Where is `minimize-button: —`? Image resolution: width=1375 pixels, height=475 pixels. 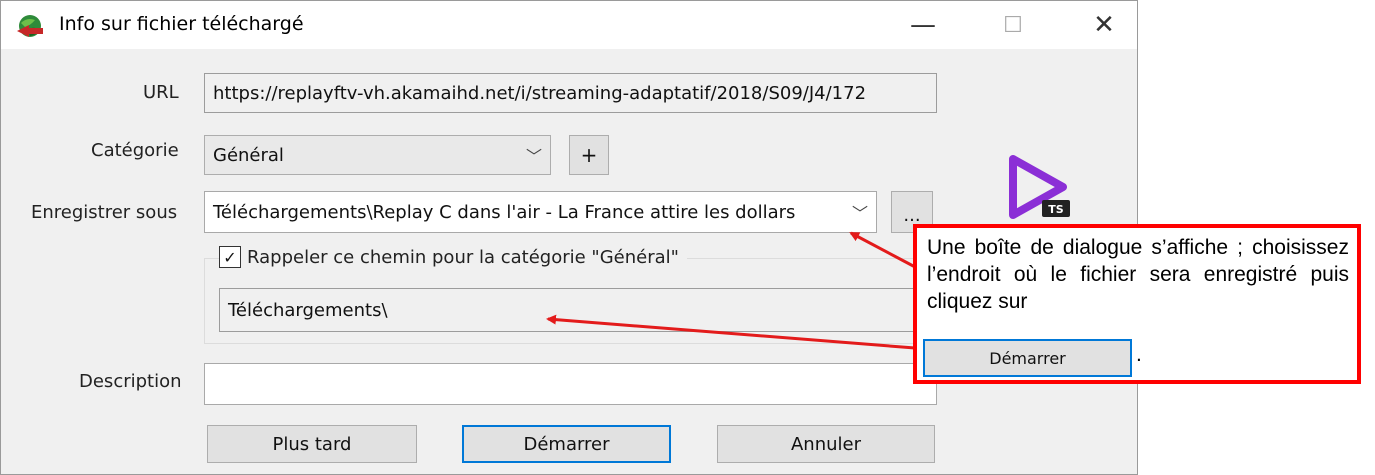 minimize-button: — is located at coordinates (923, 25).